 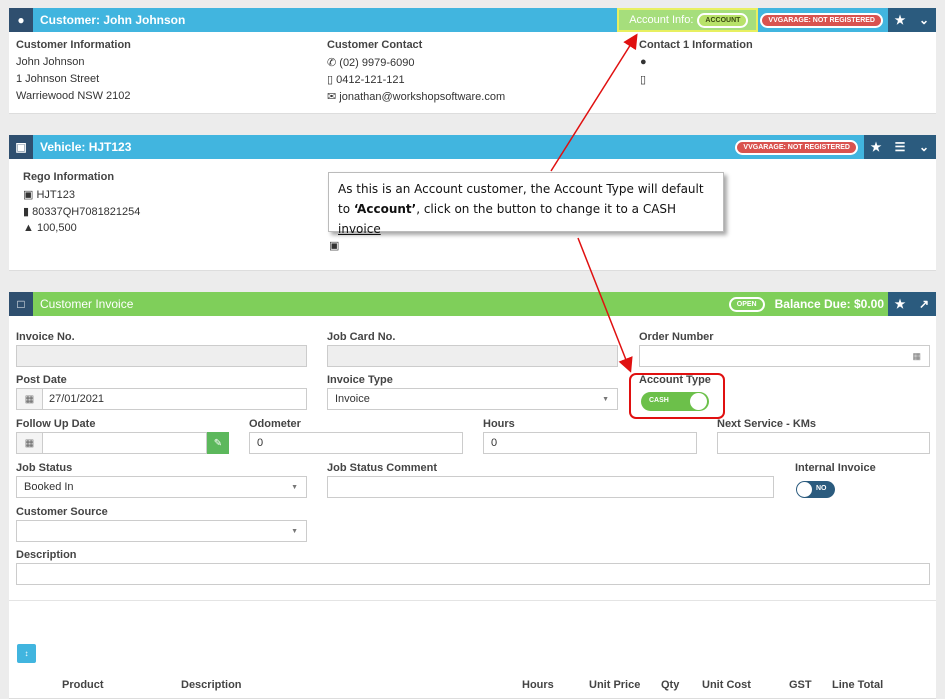 I want to click on description-label: Description, so click(x=46, y=555).